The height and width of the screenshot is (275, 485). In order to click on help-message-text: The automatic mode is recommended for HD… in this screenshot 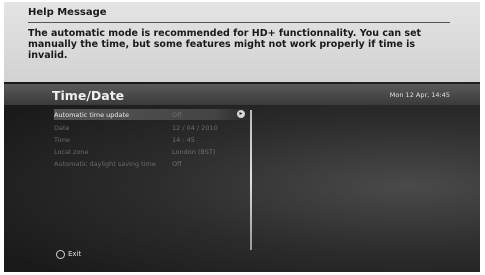, I will do `click(242, 44)`.